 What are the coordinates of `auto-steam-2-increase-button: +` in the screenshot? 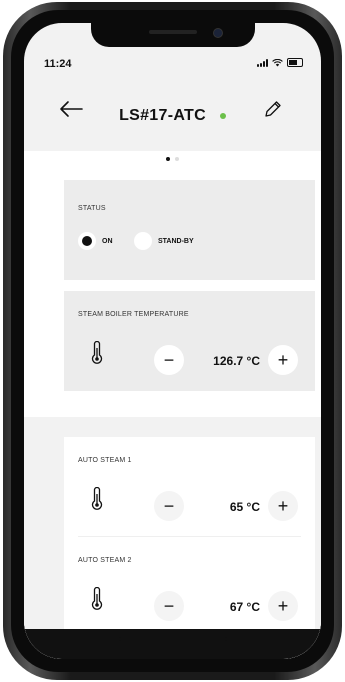 It's located at (283, 606).